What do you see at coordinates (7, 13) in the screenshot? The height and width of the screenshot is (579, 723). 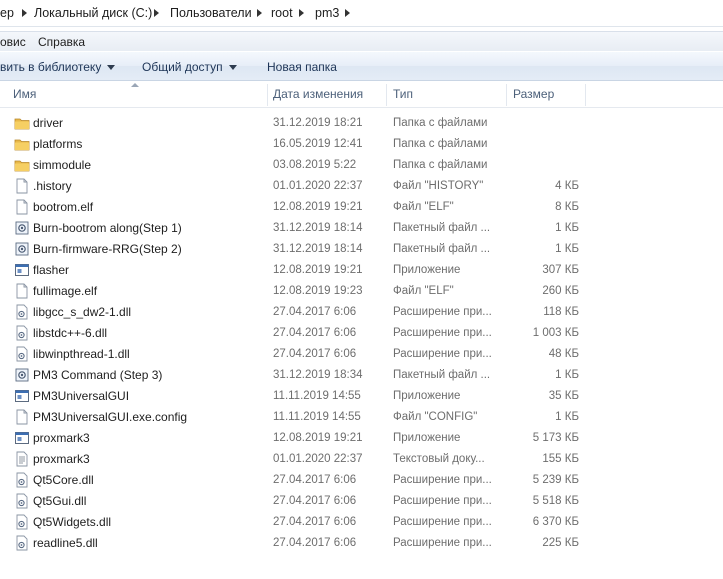 I see `breadcrumb-item-computer: ер` at bounding box center [7, 13].